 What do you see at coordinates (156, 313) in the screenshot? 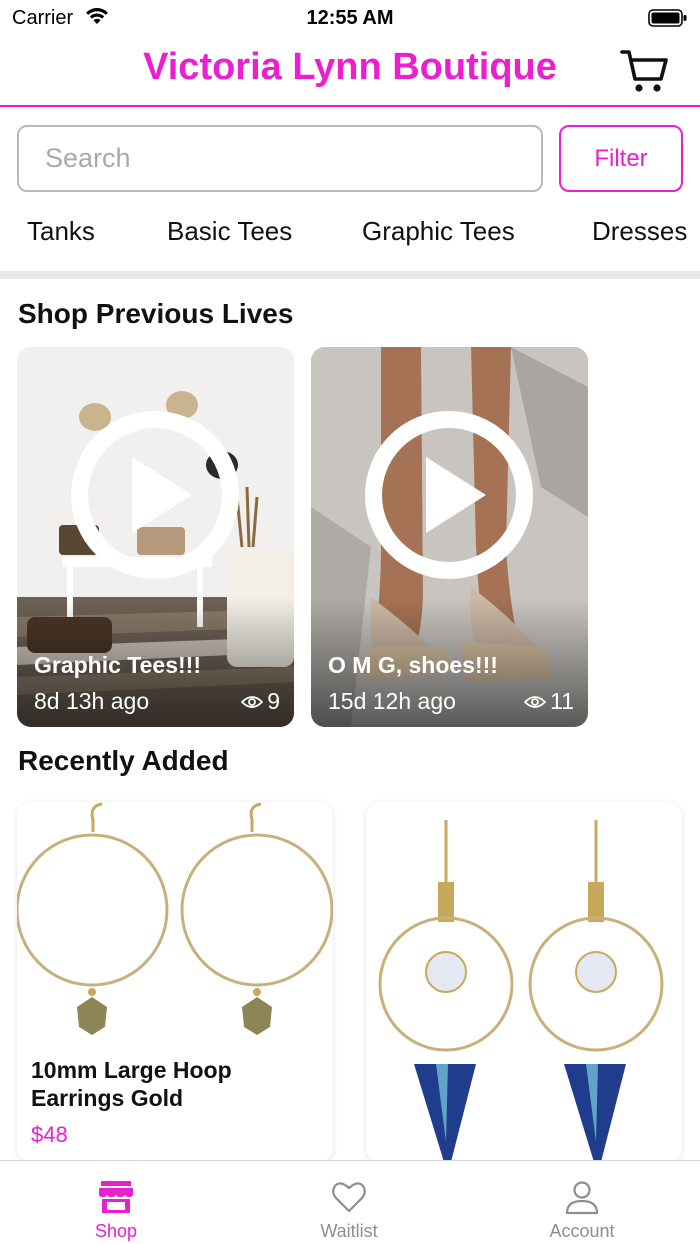
I see `previous-lives-heading: Shop Previous Lives` at bounding box center [156, 313].